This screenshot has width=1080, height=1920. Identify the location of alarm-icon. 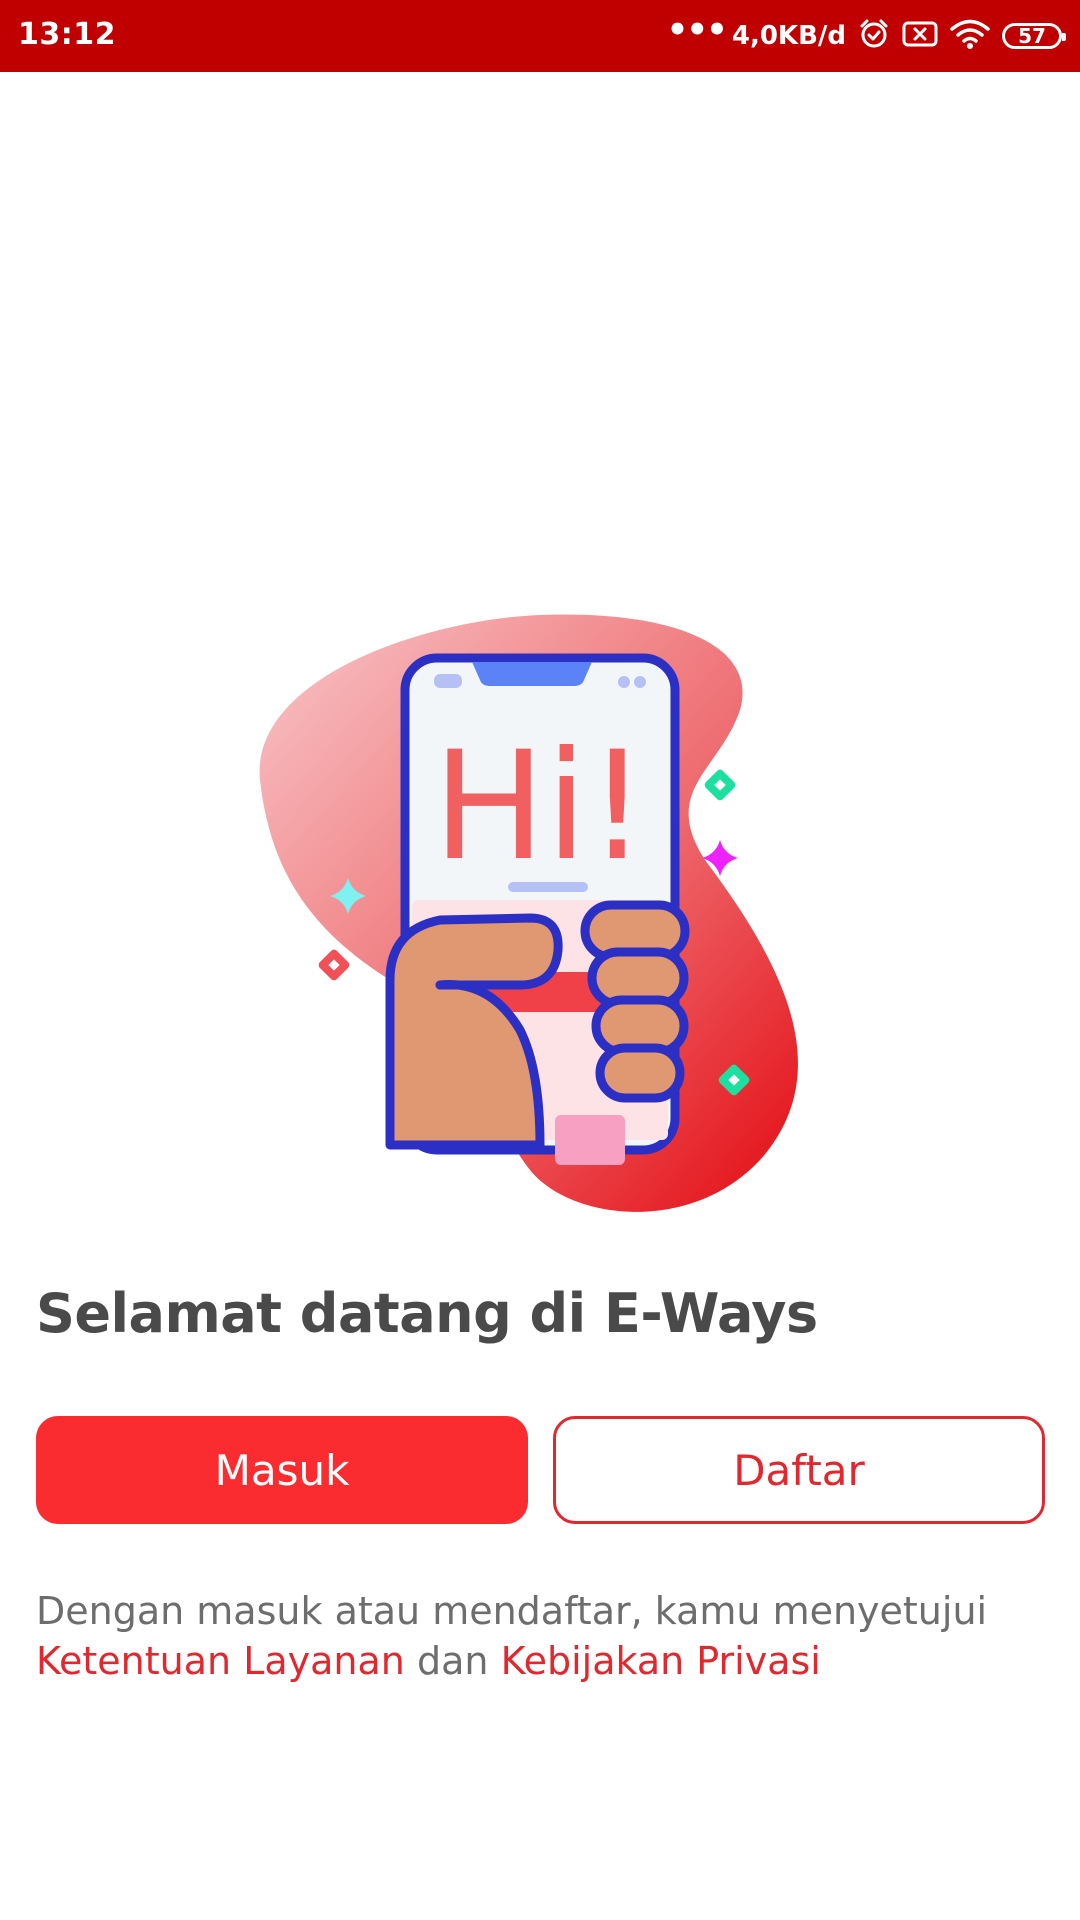
(874, 36).